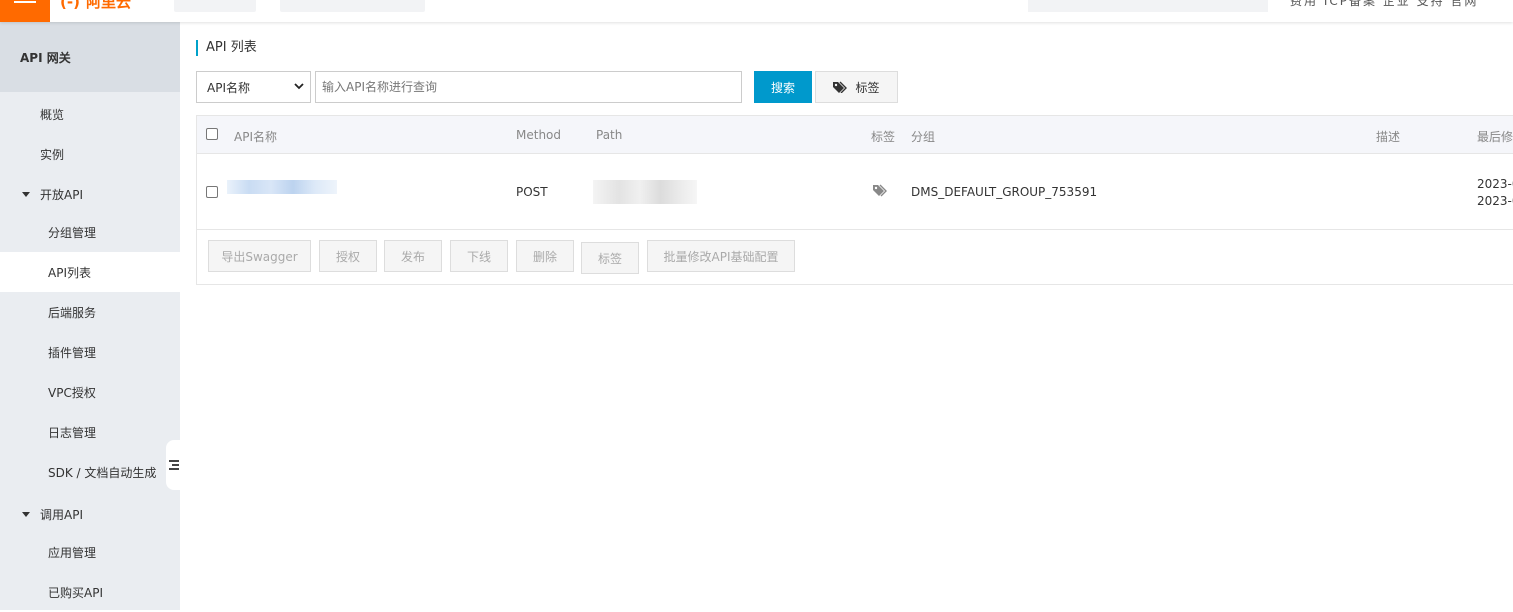 Image resolution: width=1513 pixels, height=612 pixels. What do you see at coordinates (539, 135) in the screenshot?
I see `column-method: Method` at bounding box center [539, 135].